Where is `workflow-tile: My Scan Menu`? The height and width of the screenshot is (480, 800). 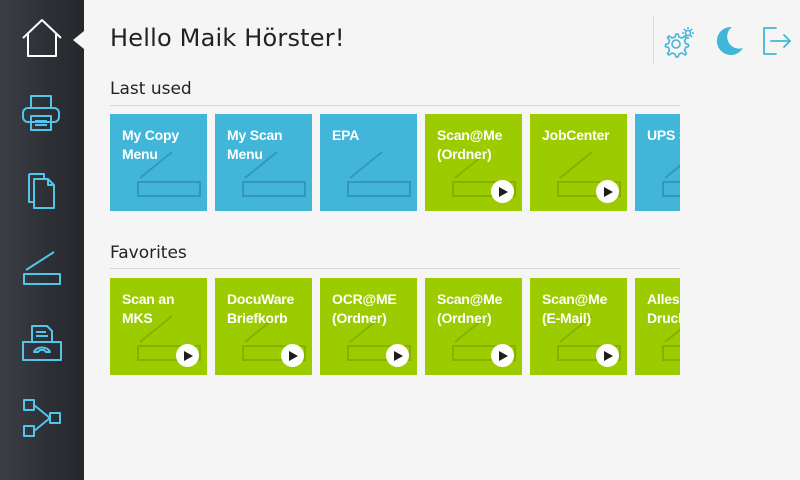 workflow-tile: My Scan Menu is located at coordinates (263, 162).